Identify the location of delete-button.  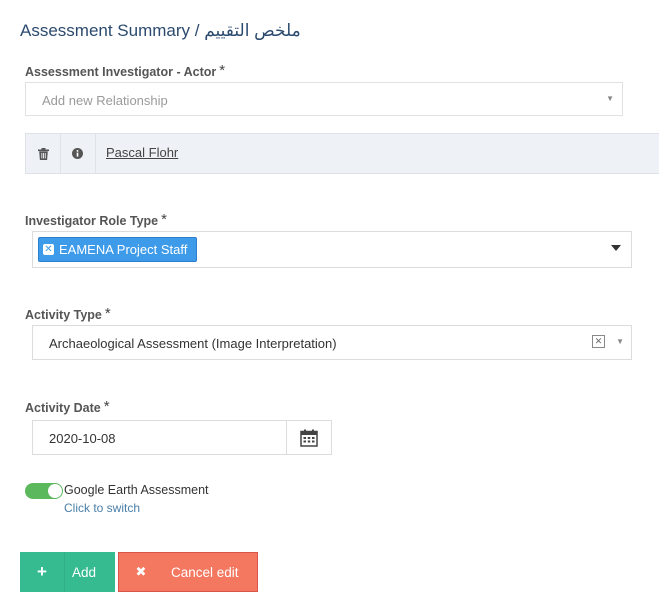
(43, 153).